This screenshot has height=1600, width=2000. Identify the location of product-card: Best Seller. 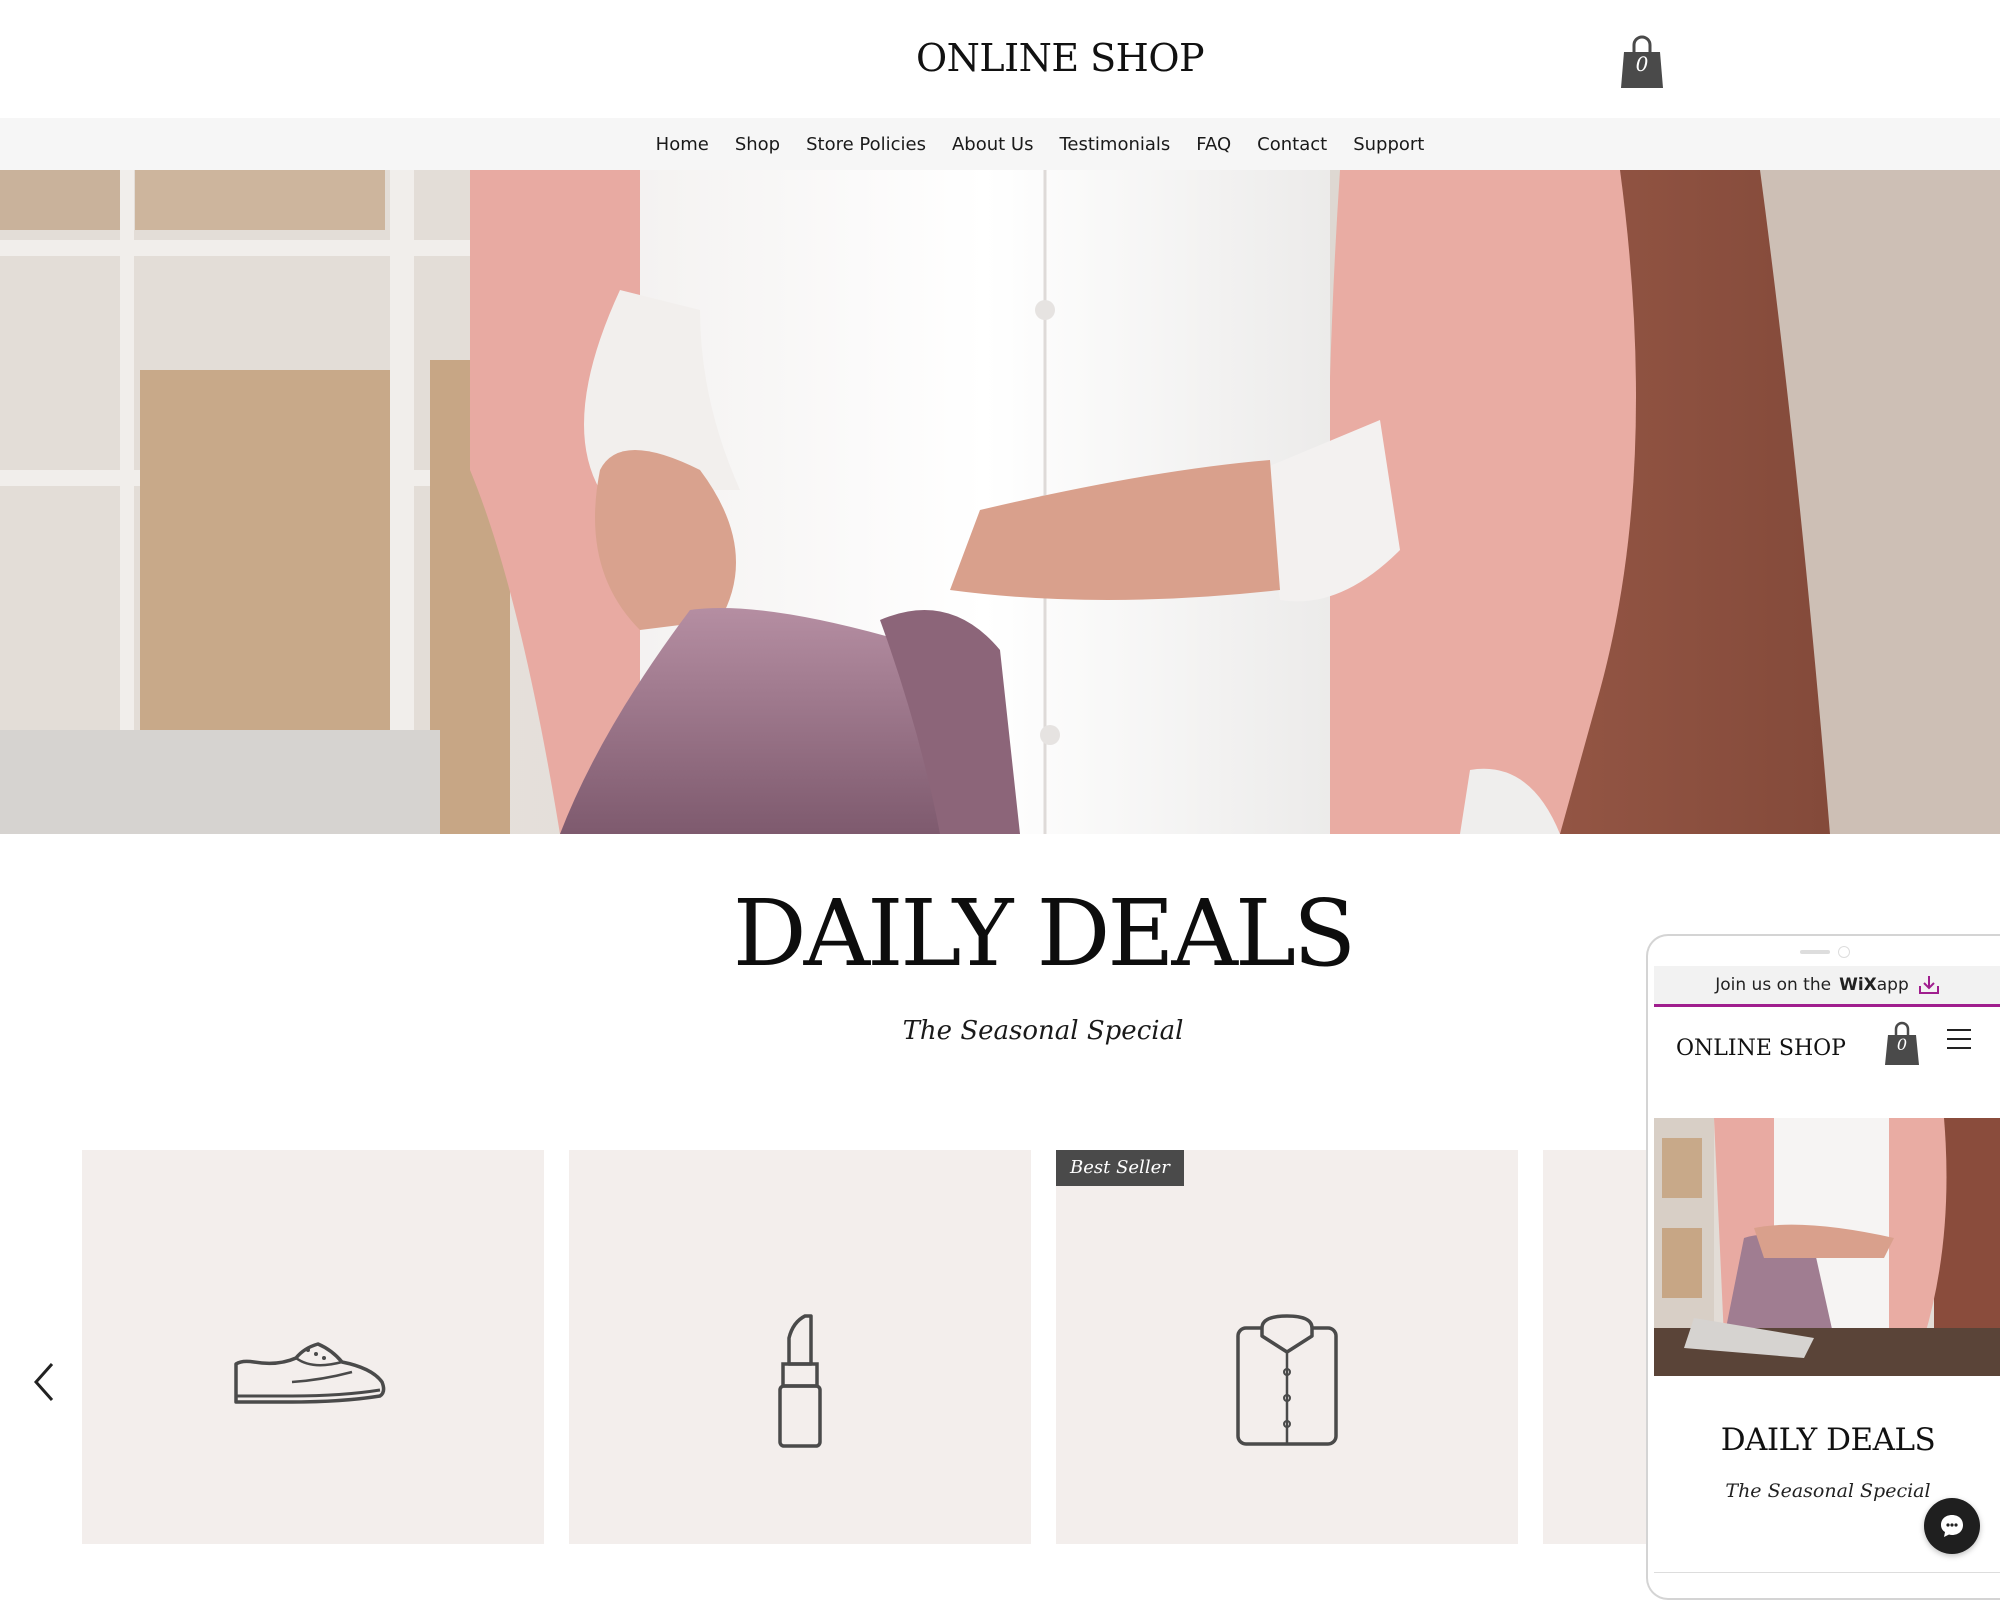
(1287, 1347).